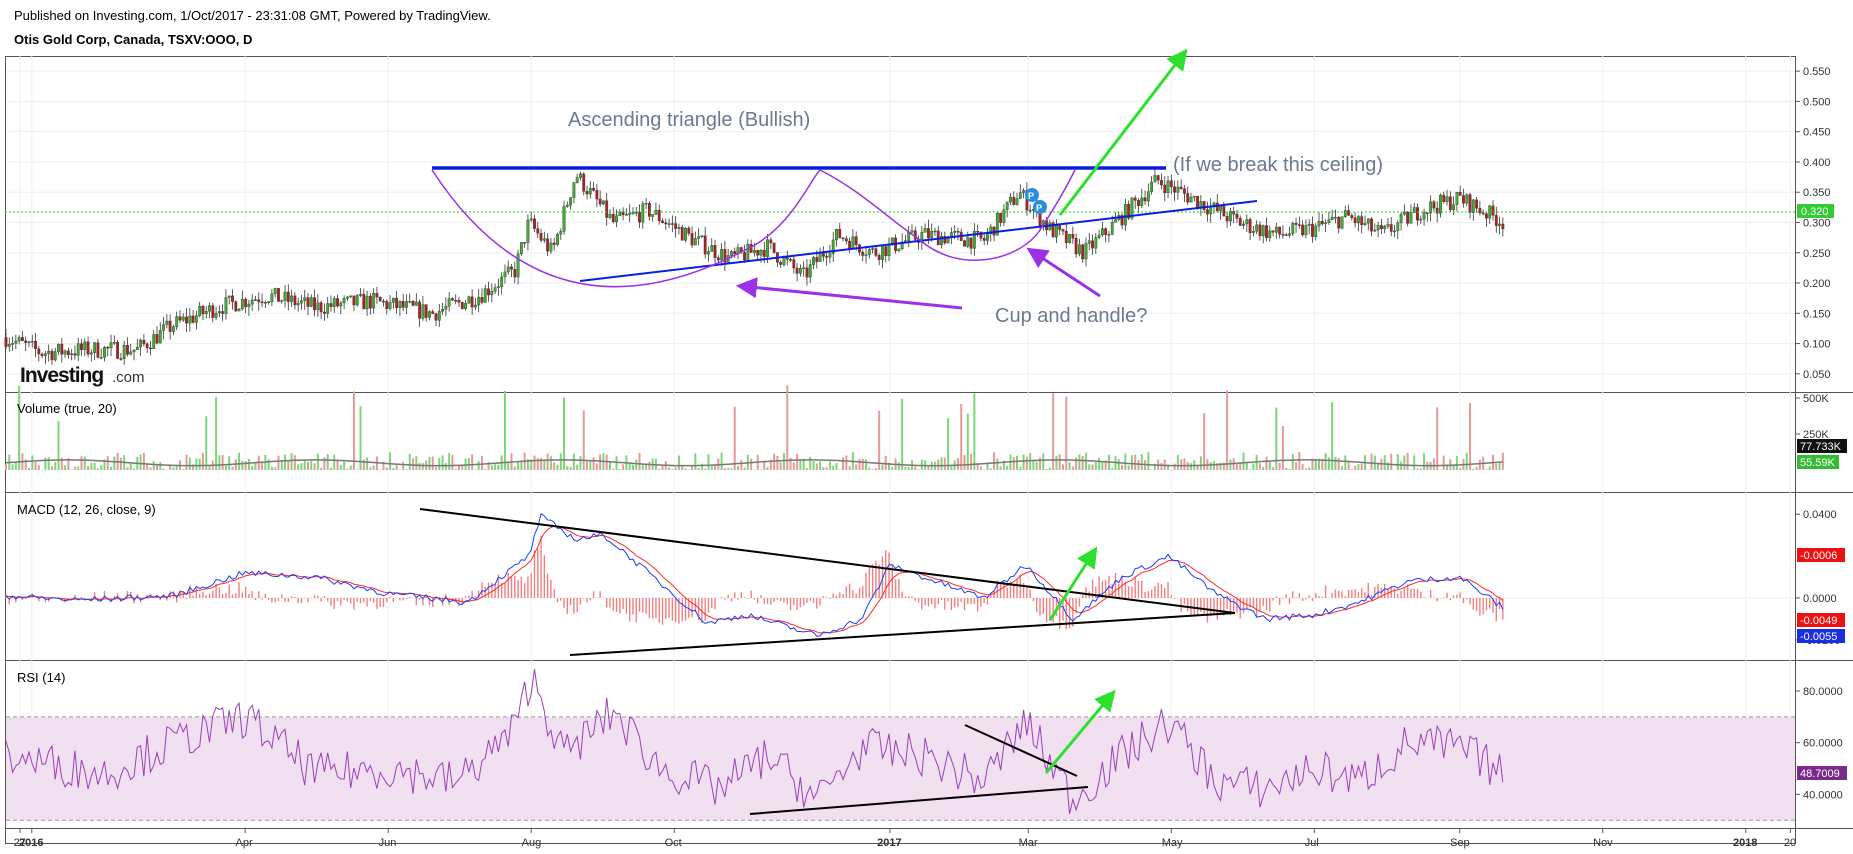 This screenshot has width=1853, height=854. Describe the element at coordinates (1172, 843) in the screenshot. I see `time-label: May` at that location.